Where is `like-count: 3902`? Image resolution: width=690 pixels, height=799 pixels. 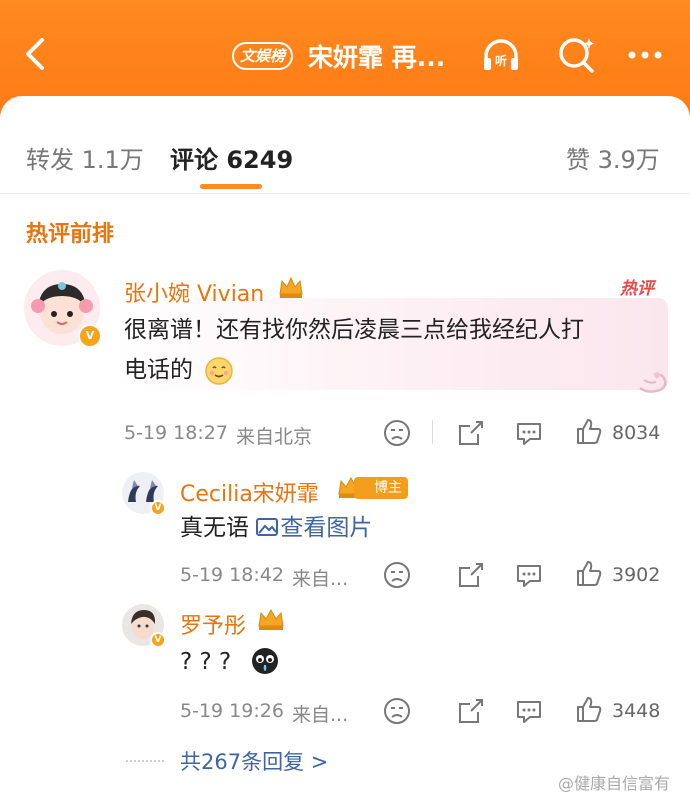
like-count: 3902 is located at coordinates (636, 575).